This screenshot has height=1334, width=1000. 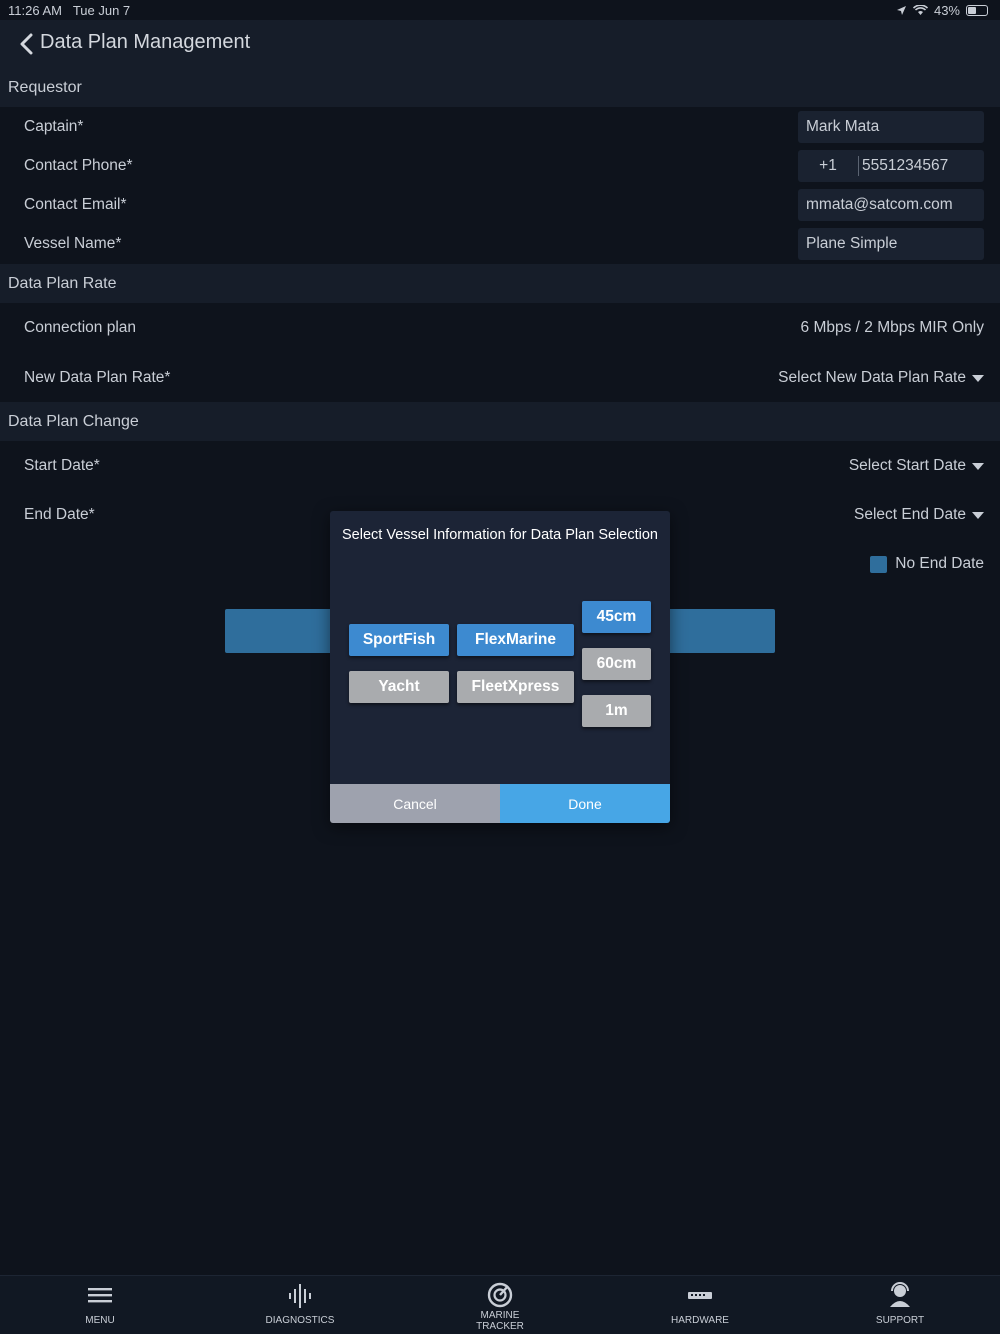 I want to click on support-agent-icon, so click(x=900, y=1294).